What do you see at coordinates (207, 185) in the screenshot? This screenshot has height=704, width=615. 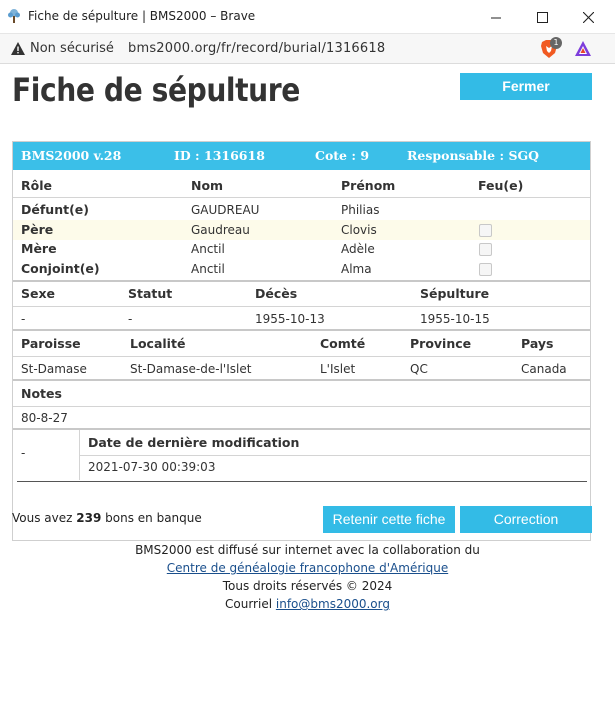 I see `col-header-nom: Nom` at bounding box center [207, 185].